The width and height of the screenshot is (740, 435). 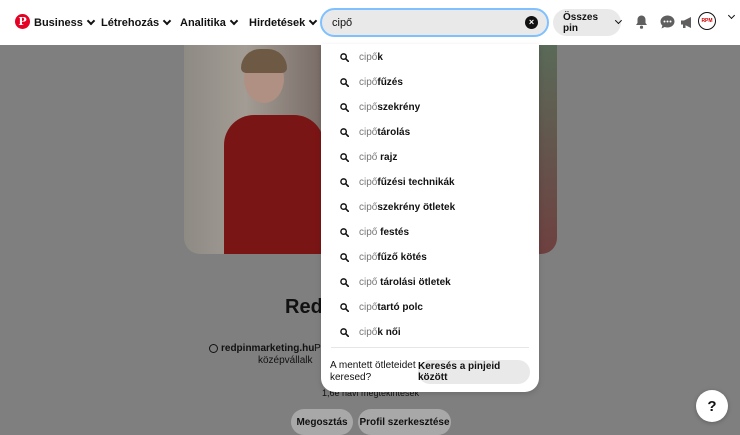 I want to click on suggestion-completion: tárolás, so click(x=394, y=132).